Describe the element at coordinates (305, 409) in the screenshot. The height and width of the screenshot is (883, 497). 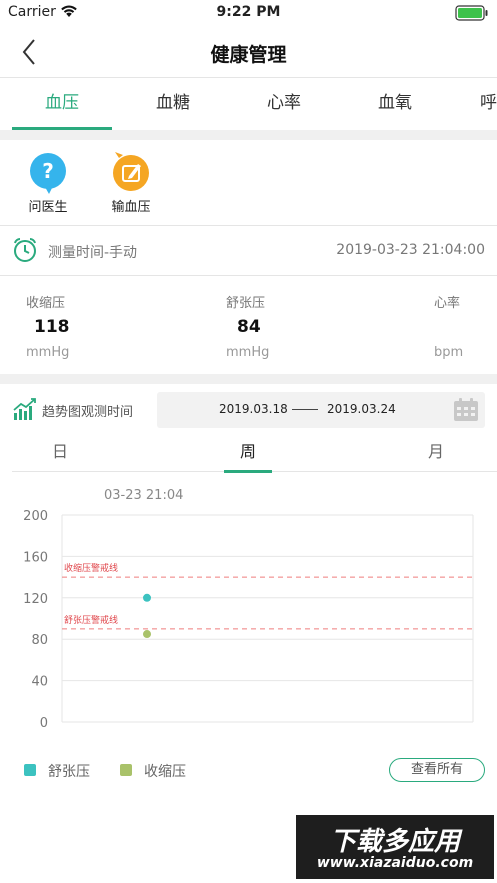
I see `date-range-dash` at that location.